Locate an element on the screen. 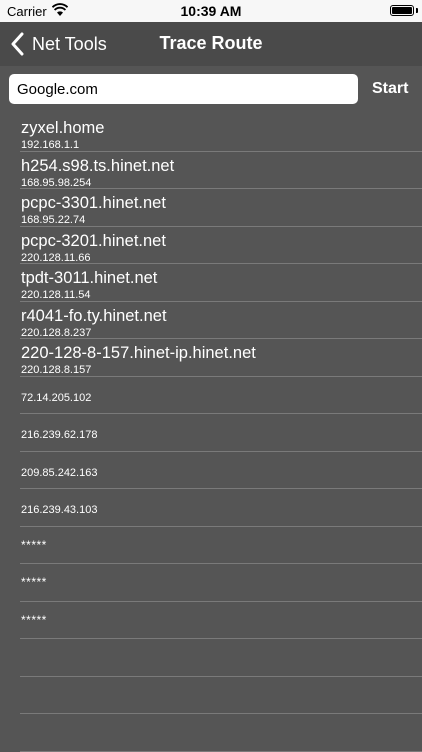 The image size is (422, 752). hop-hostname: zyxel.home is located at coordinates (63, 128).